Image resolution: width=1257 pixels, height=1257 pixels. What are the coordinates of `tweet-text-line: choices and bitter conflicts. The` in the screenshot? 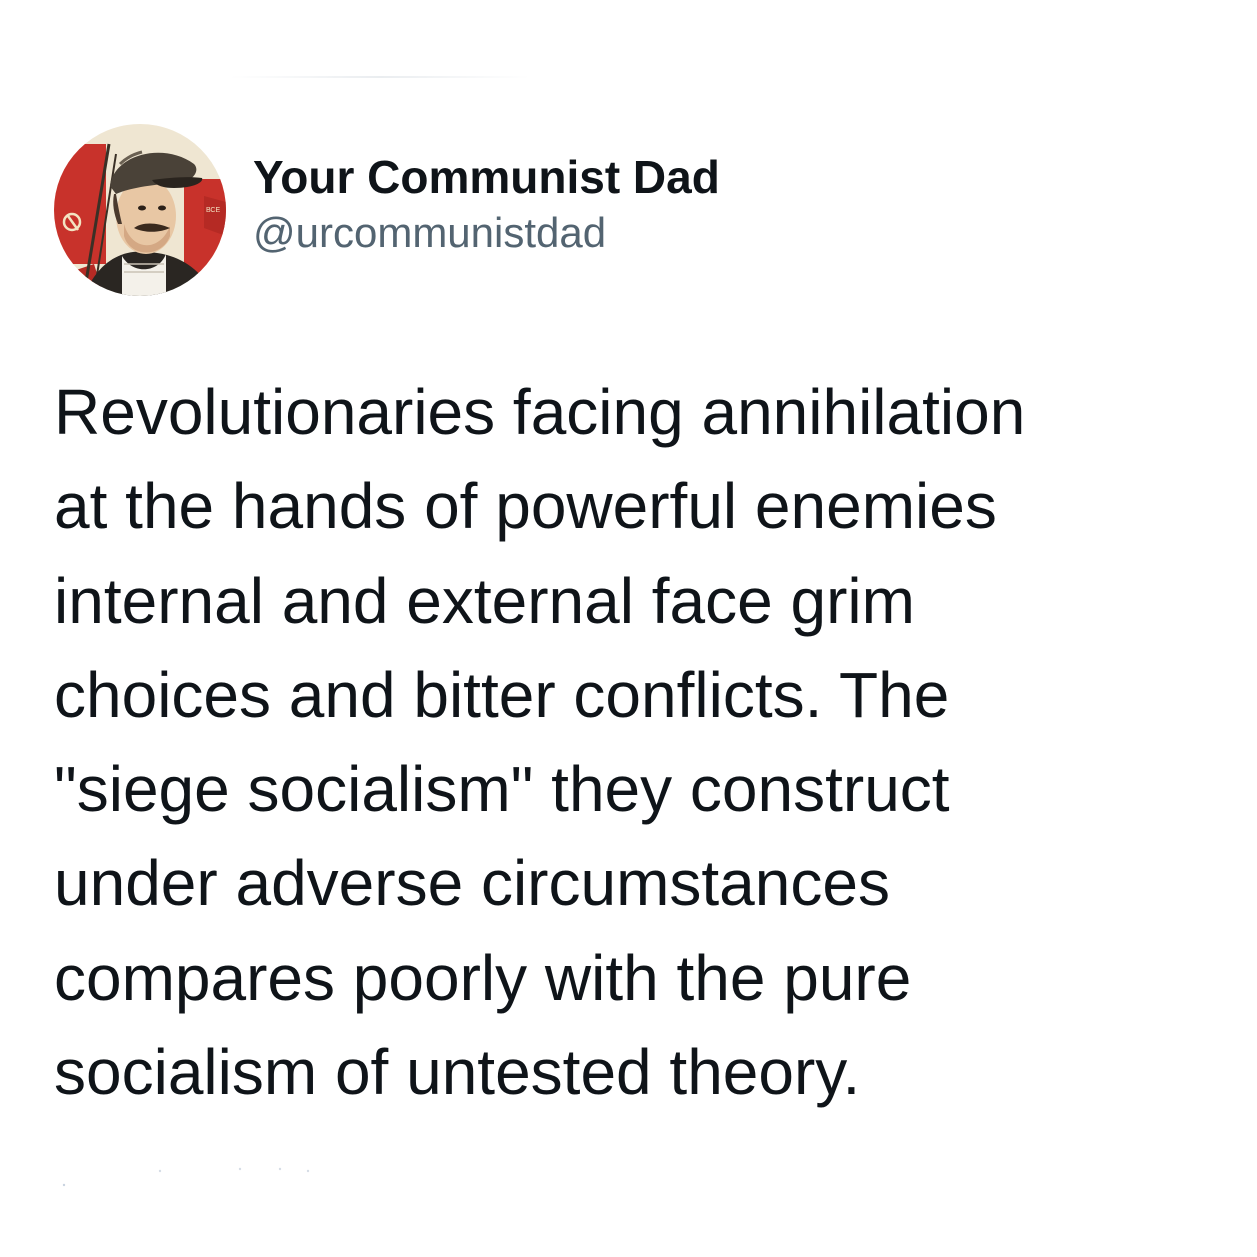 It's located at (502, 694).